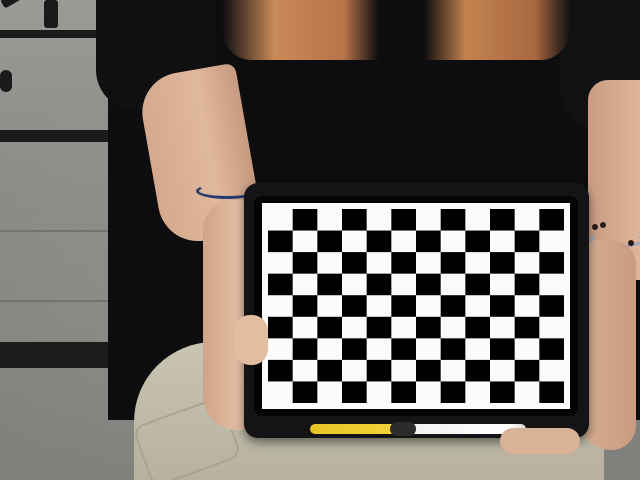  What do you see at coordinates (403, 429) in the screenshot?
I see `stylus-holder` at bounding box center [403, 429].